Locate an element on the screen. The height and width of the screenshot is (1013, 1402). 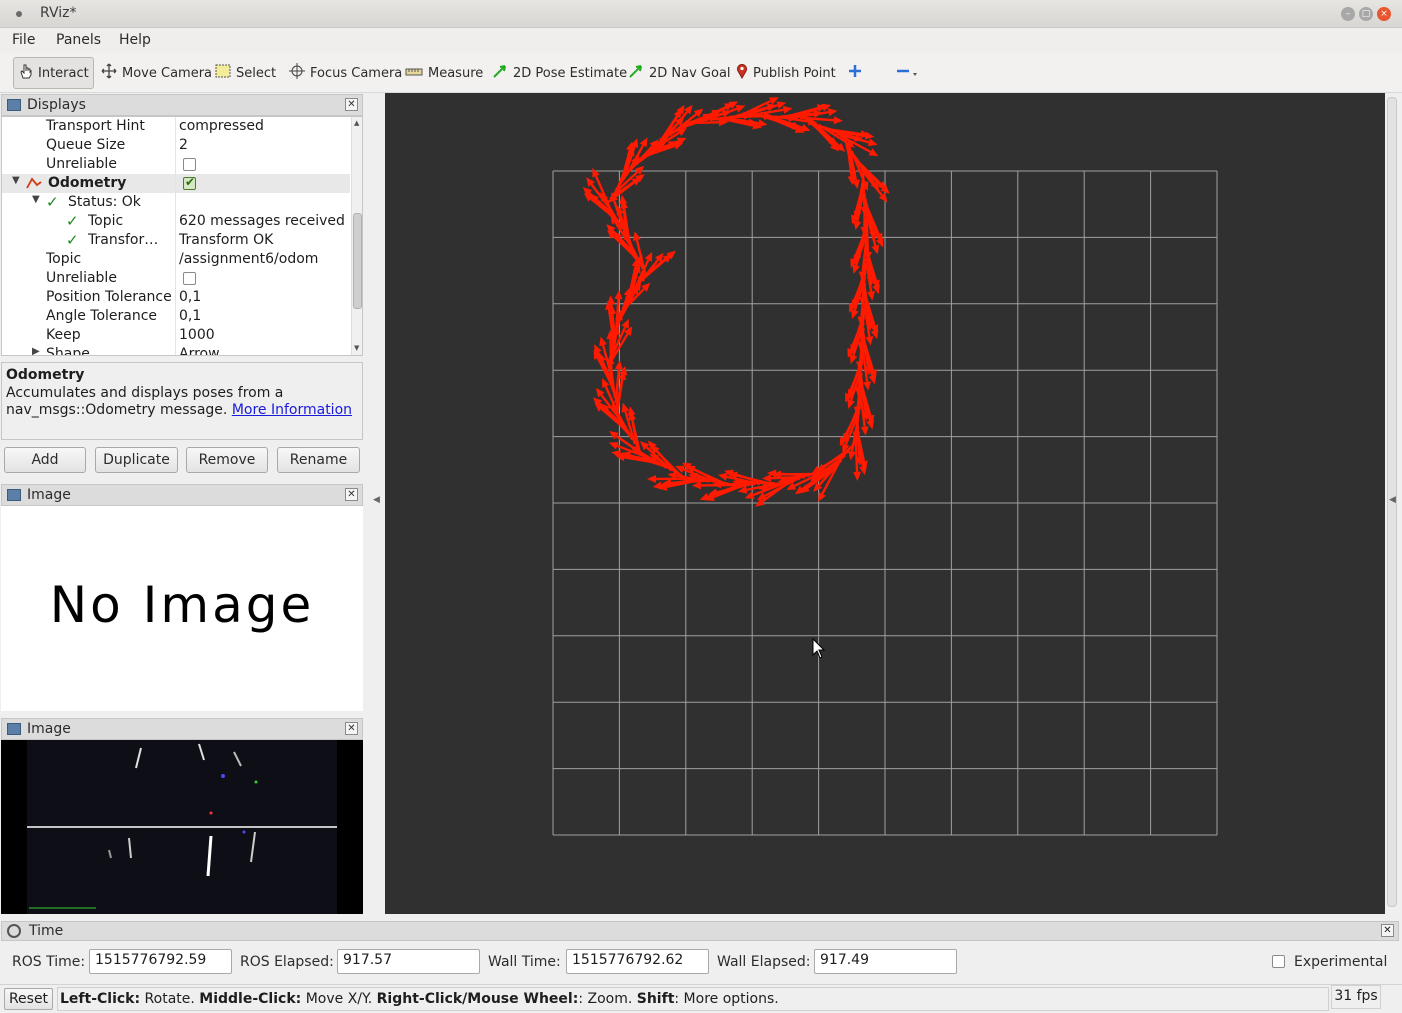
ros-time-field: 1515776792.59 is located at coordinates (160, 961).